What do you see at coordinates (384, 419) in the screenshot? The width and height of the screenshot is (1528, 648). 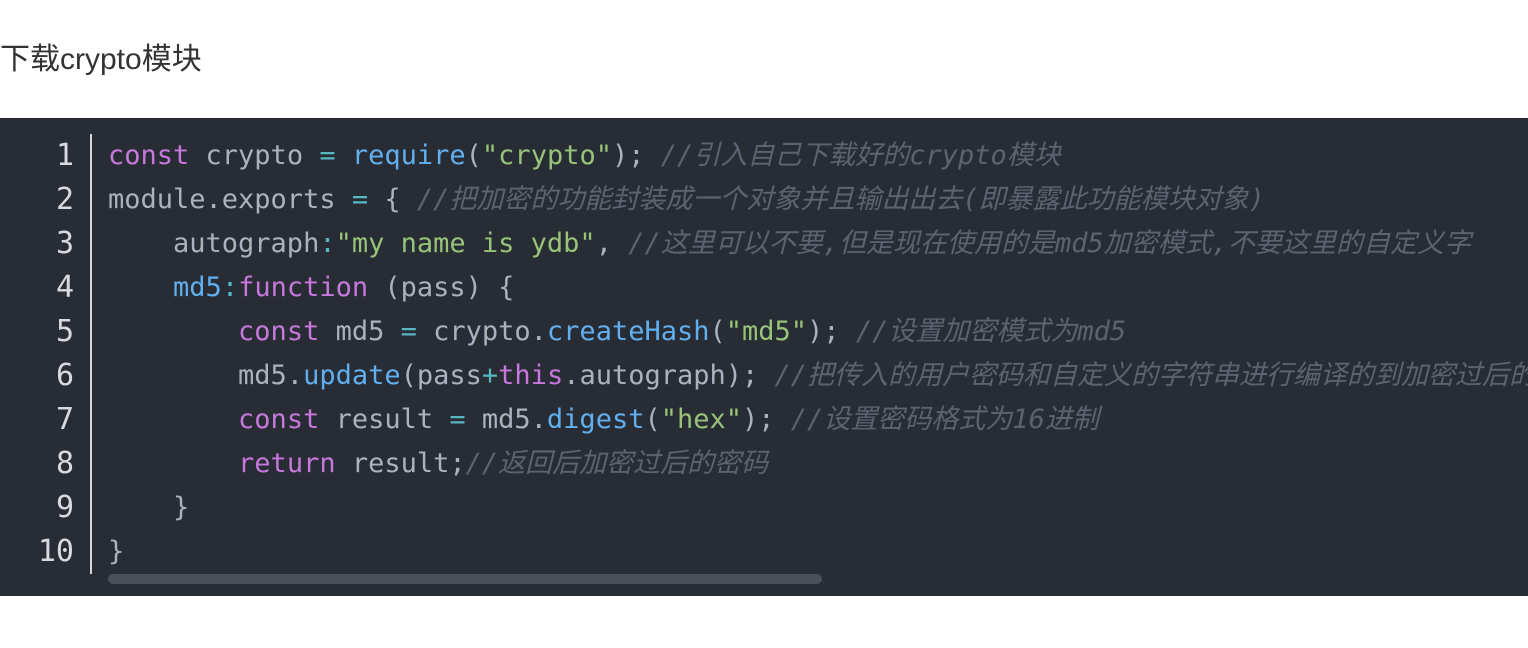 I see `code-token: result` at bounding box center [384, 419].